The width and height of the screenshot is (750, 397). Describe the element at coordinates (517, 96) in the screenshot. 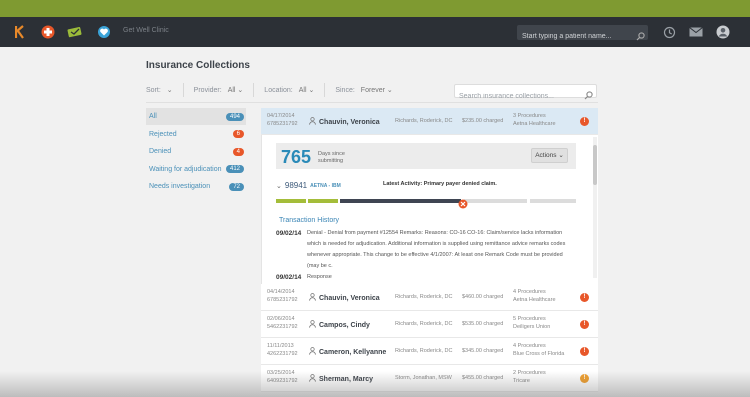

I see `collections-search-input` at that location.